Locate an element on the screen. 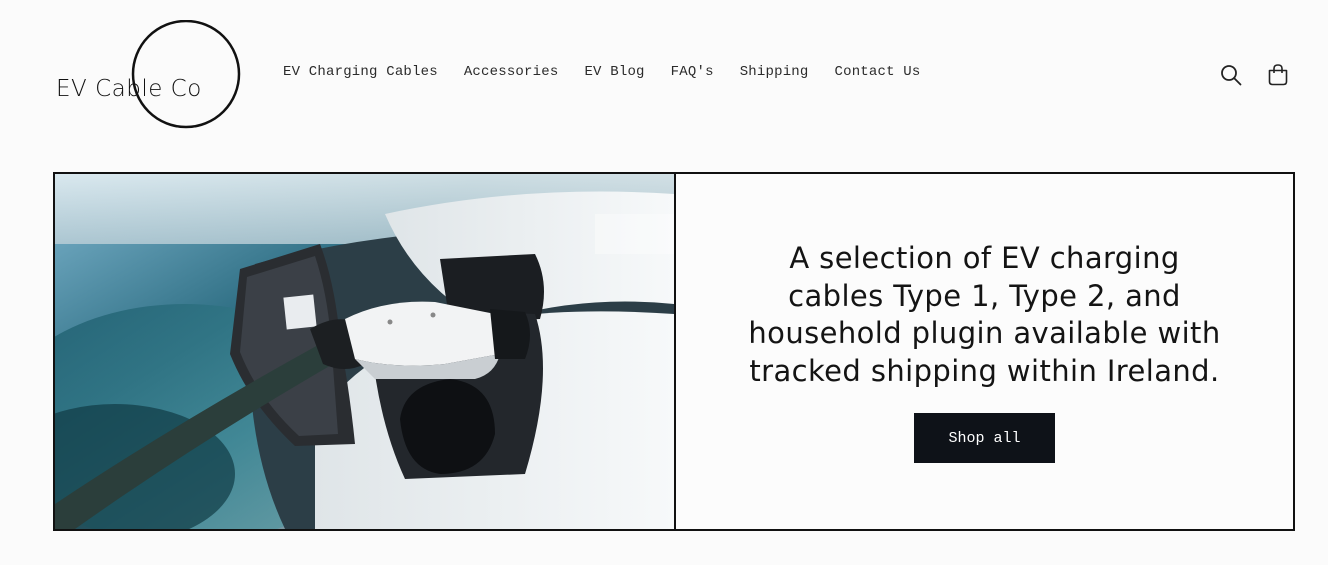 Image resolution: width=1328 pixels, height=565 pixels. search-icon is located at coordinates (1231, 75).